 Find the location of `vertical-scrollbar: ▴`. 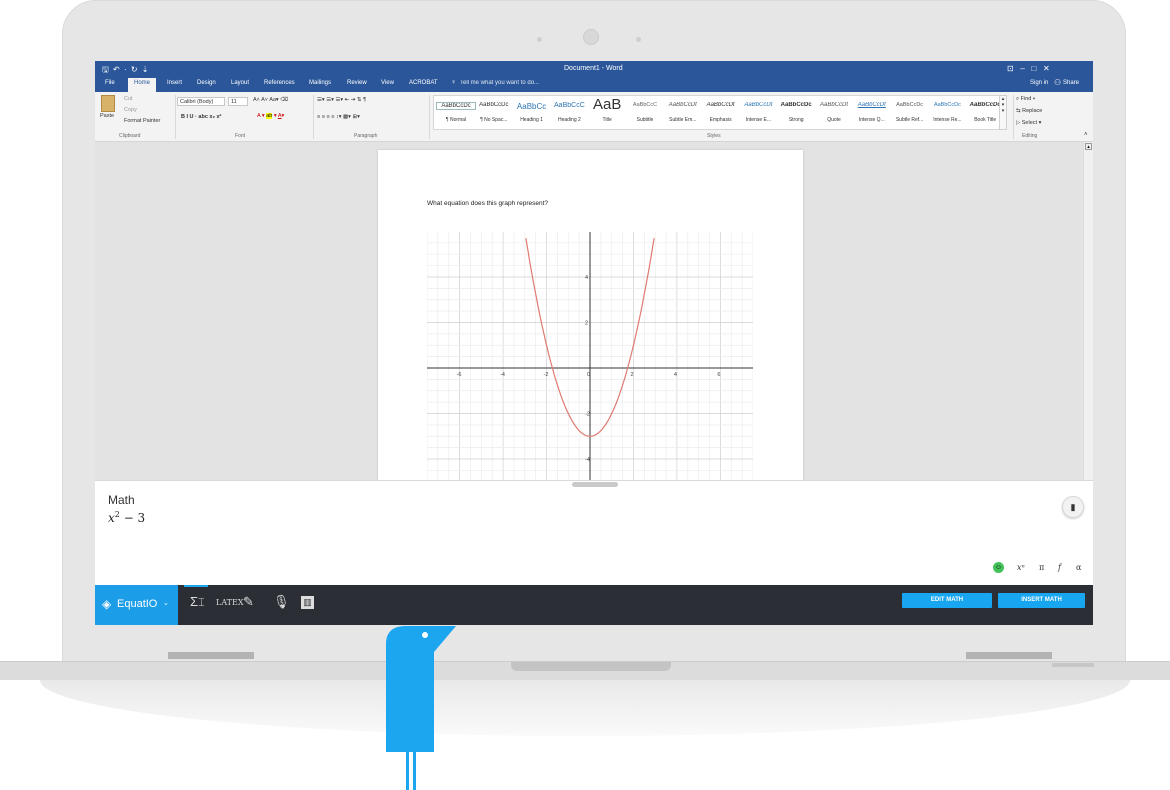

vertical-scrollbar: ▴ is located at coordinates (1088, 311).